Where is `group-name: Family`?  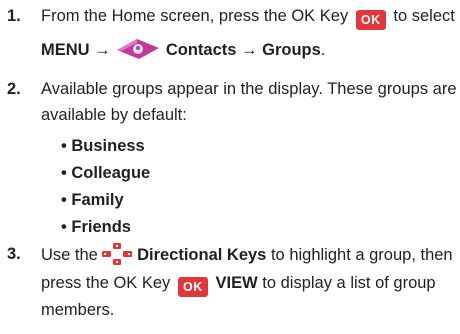 group-name: Family is located at coordinates (97, 200).